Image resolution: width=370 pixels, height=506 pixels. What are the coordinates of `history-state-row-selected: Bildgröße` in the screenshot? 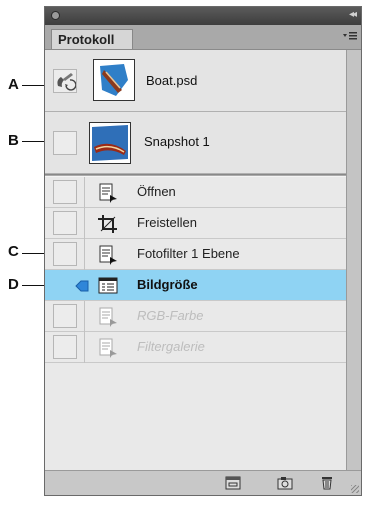 It's located at (195, 285).